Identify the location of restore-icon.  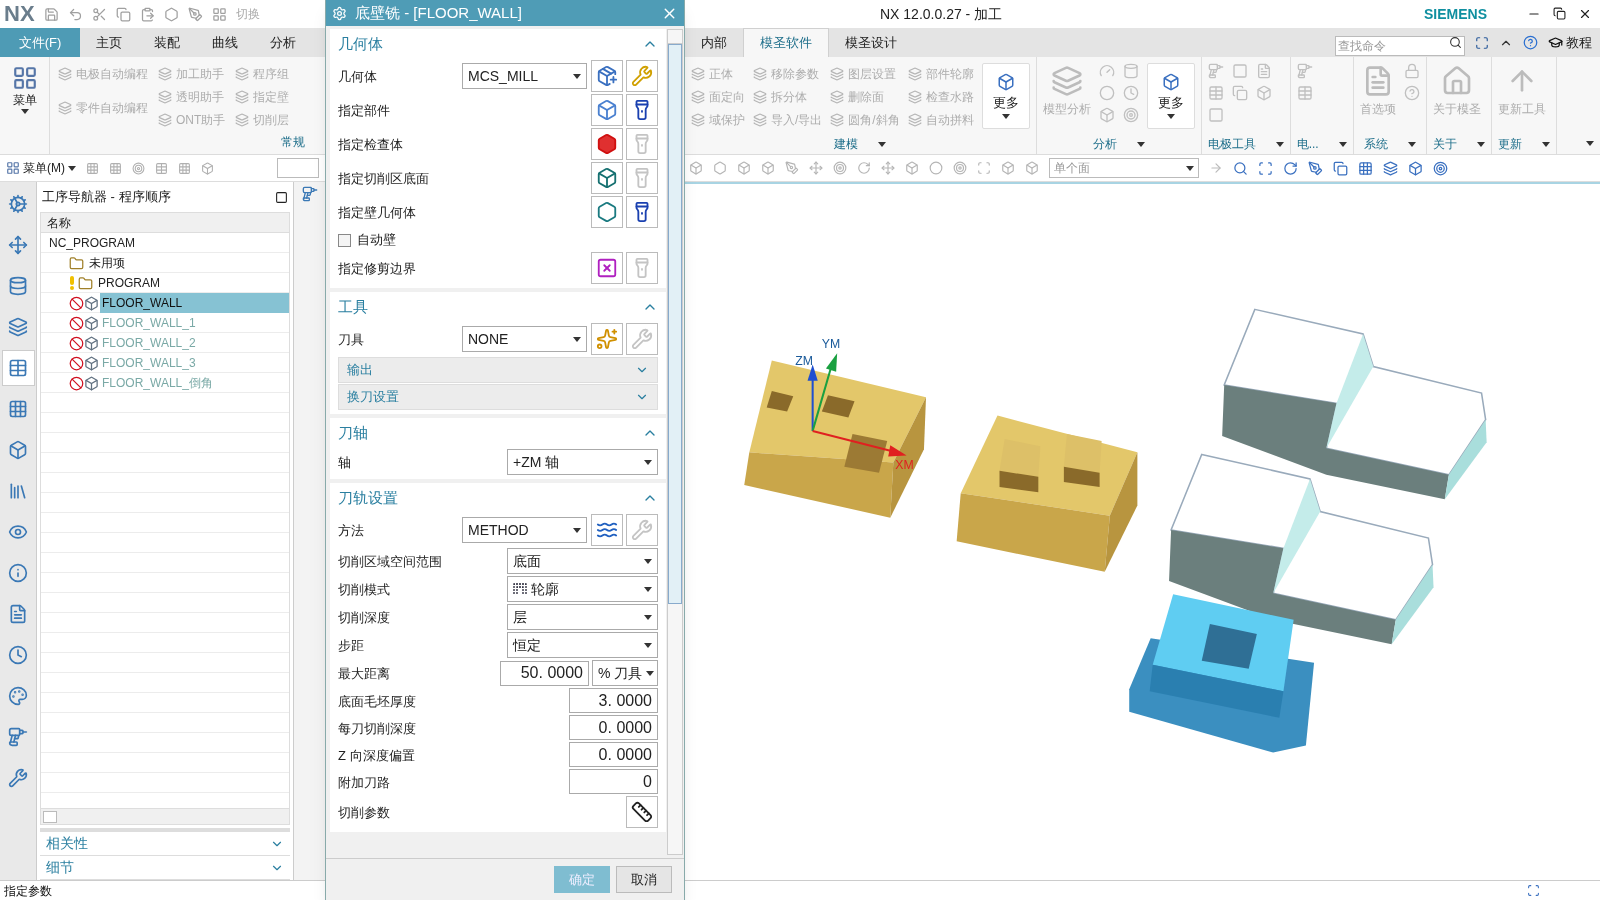
(1559, 13).